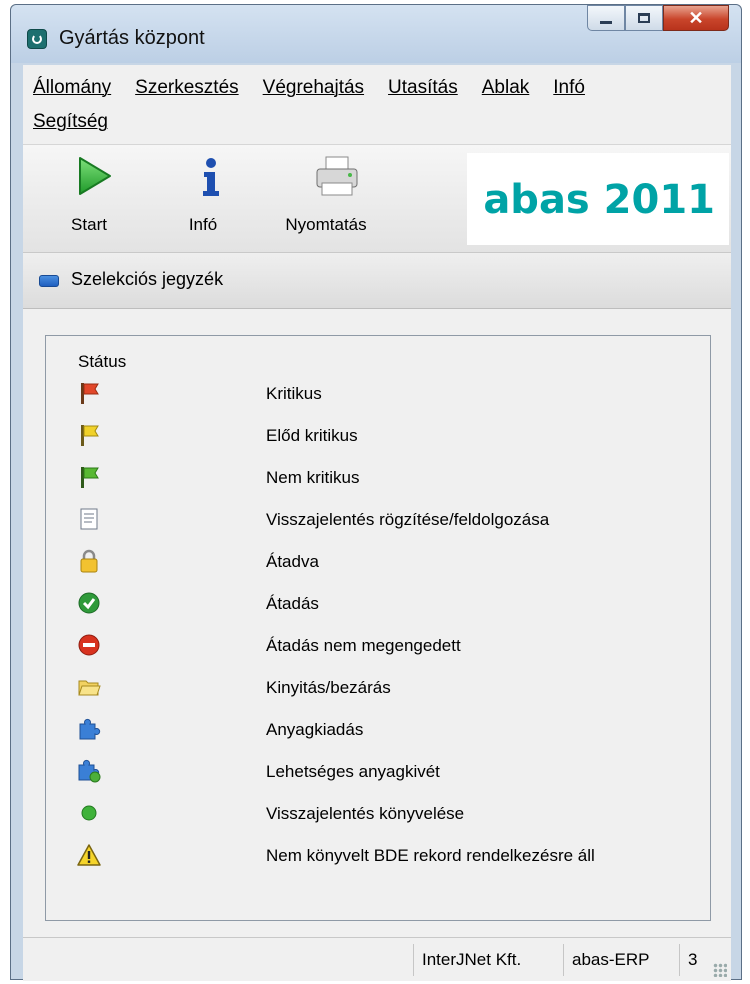  Describe the element at coordinates (391, 730) in the screenshot. I see `list-item: Anyagkiadás` at that location.